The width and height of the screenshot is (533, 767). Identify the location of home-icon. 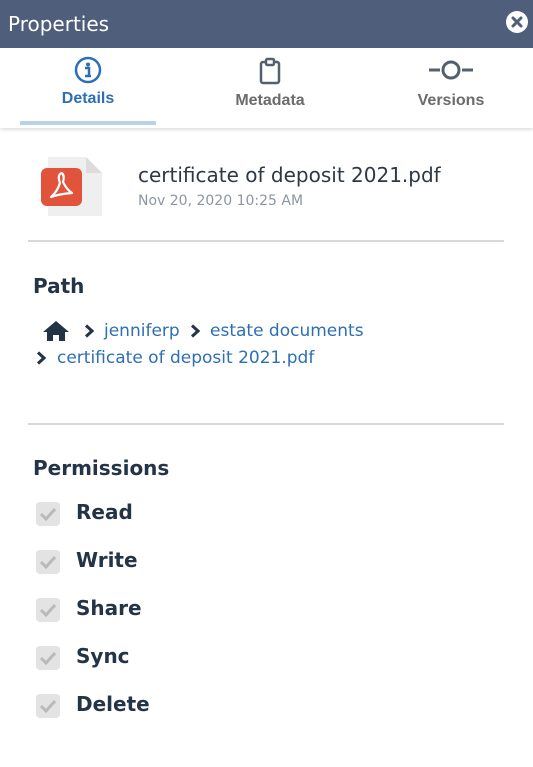
(56, 331).